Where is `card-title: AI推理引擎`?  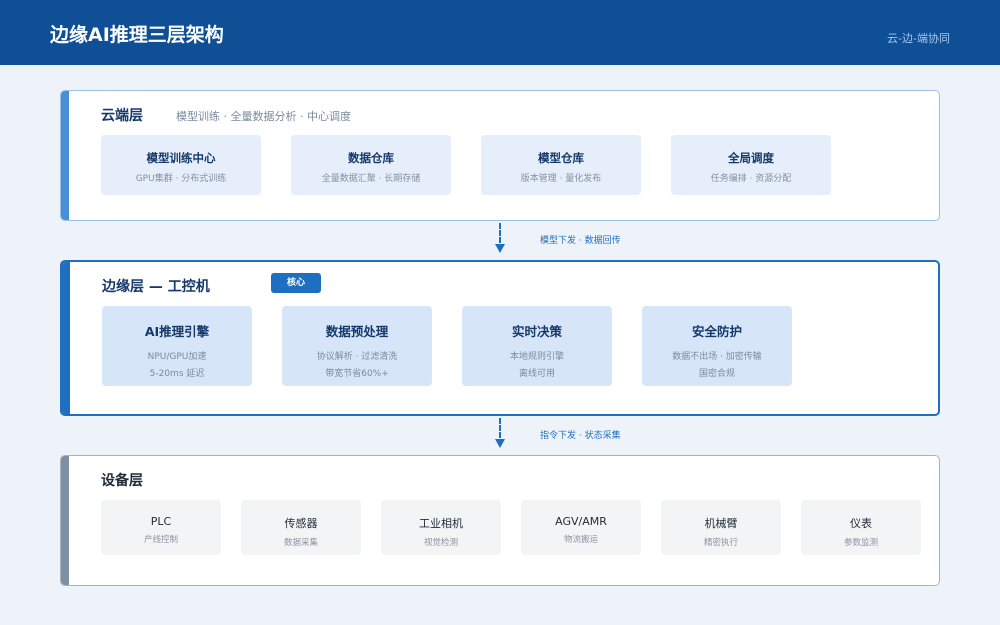
card-title: AI推理引擎 is located at coordinates (177, 331).